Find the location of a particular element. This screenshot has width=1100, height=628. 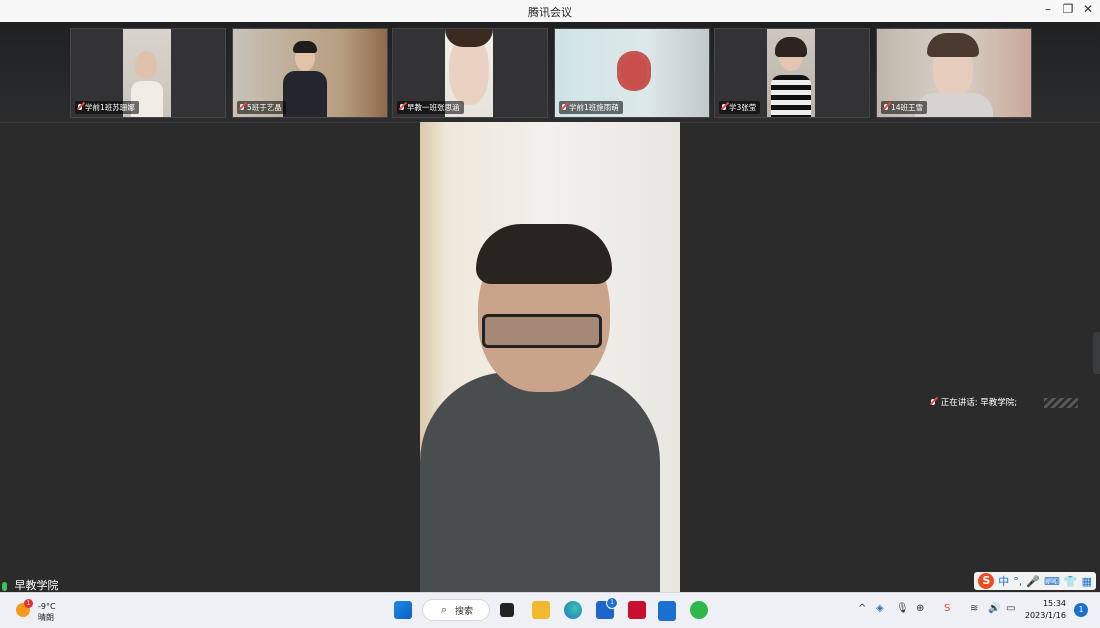

taskbar-clock: 15:34 2023/1/16 is located at coordinates (1045, 610).